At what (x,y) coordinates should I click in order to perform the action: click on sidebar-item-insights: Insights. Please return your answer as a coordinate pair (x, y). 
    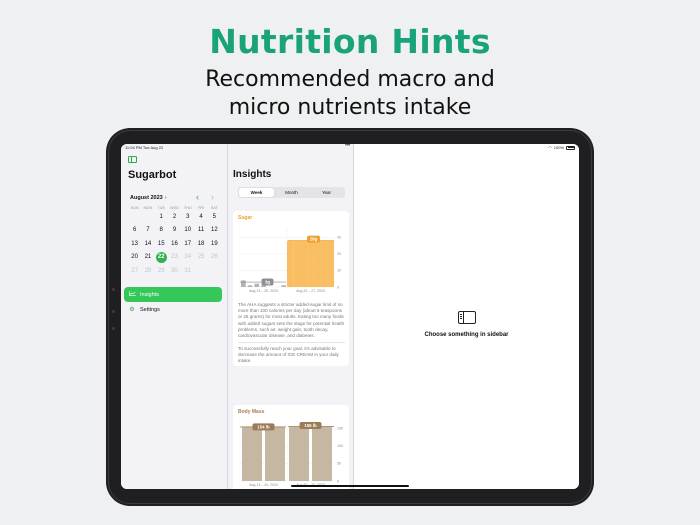
    Looking at the image, I should click on (173, 294).